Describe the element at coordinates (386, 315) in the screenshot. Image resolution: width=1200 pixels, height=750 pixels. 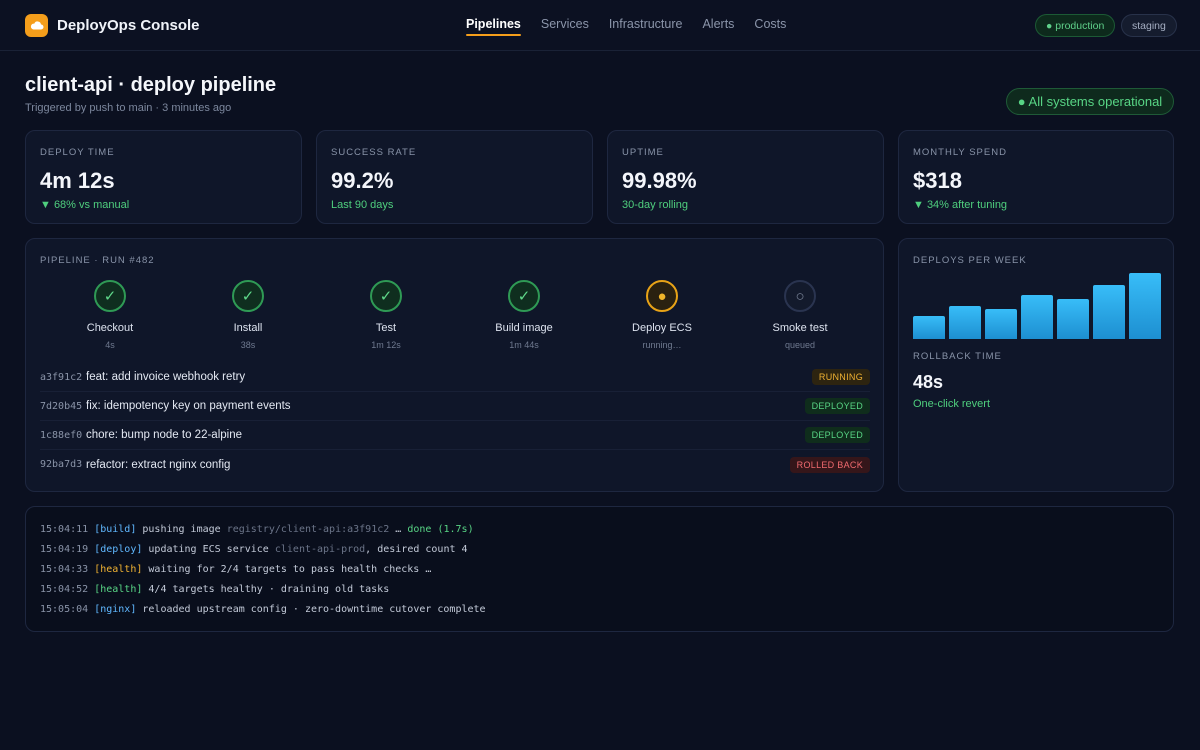
I see `pipeline-step-test: ✓ Test 1m 12s` at that location.